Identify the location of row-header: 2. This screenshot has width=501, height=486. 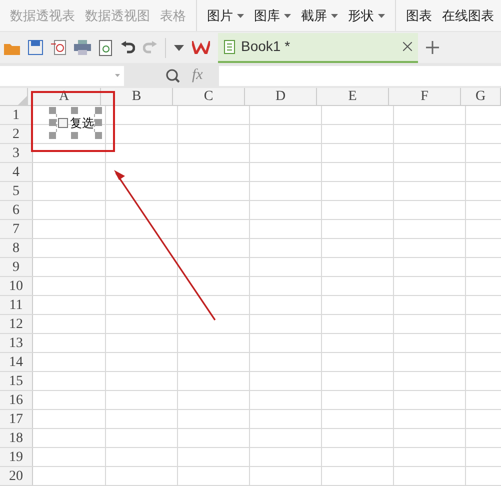
(16, 134).